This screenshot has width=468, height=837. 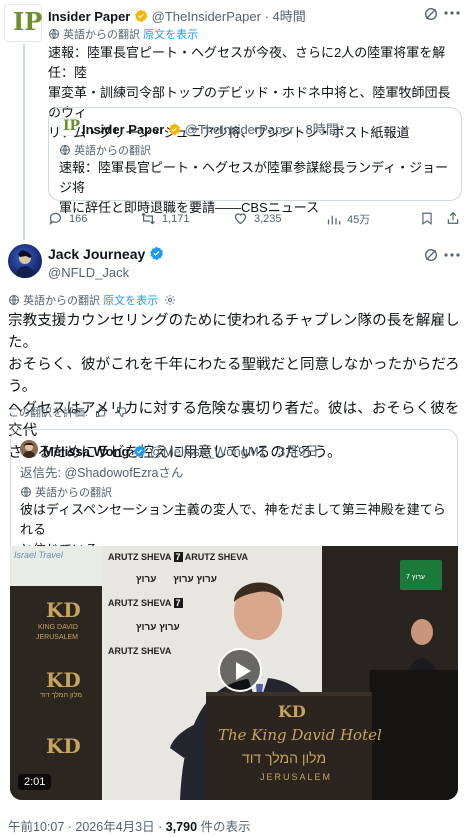 I want to click on main-author-name-row: Jack Journeay, so click(x=106, y=255).